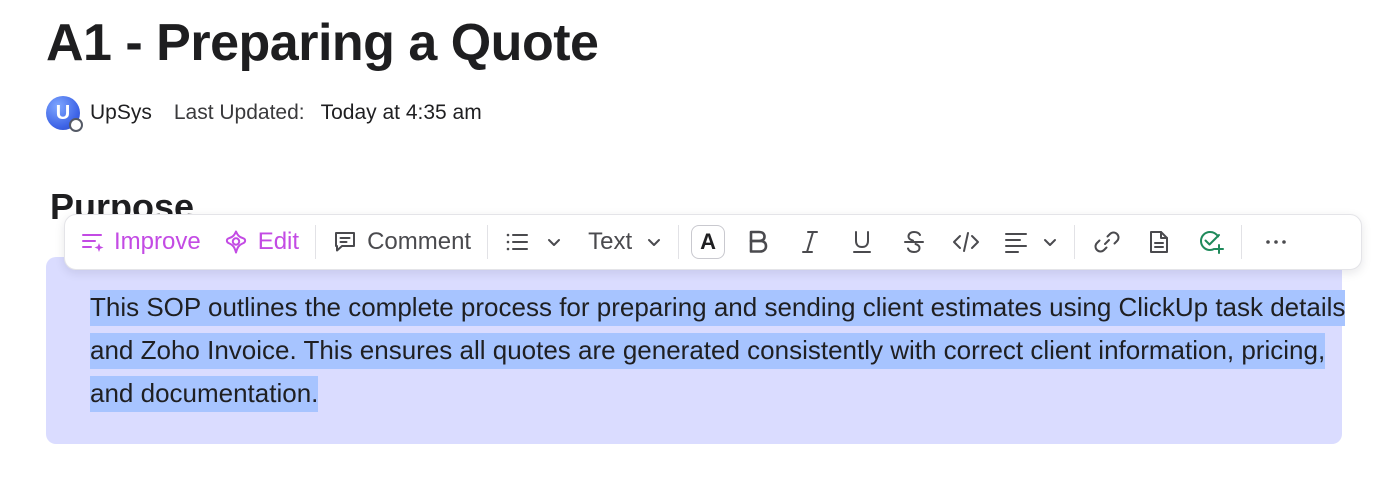 This screenshot has width=1390, height=502. I want to click on underline-button, so click(862, 242).